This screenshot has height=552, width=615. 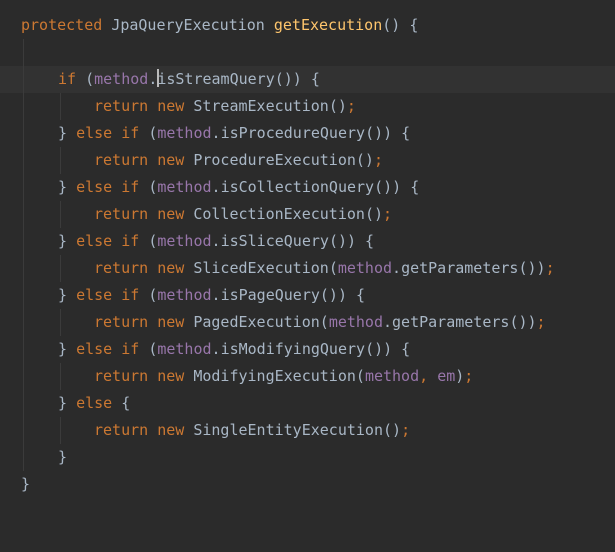 I want to click on code-text: return new ProcedureExecution();, so click(x=238, y=160).